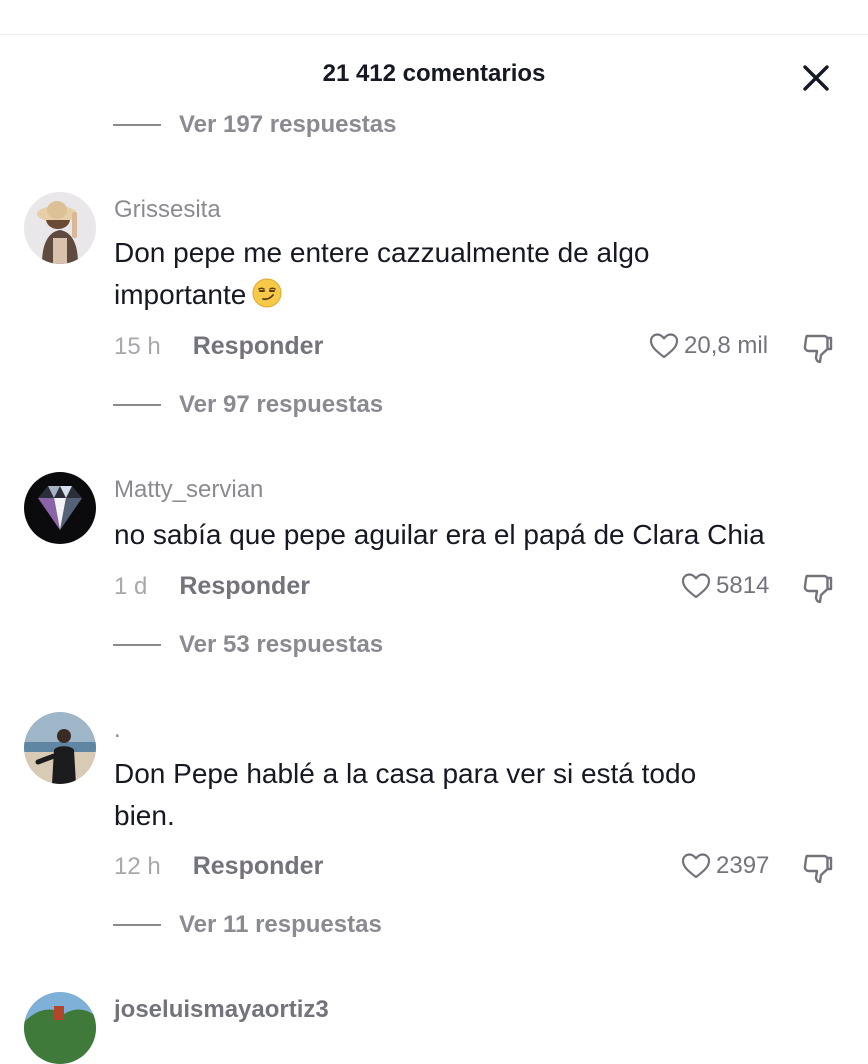  I want to click on like-count: 20,8 mil, so click(726, 345).